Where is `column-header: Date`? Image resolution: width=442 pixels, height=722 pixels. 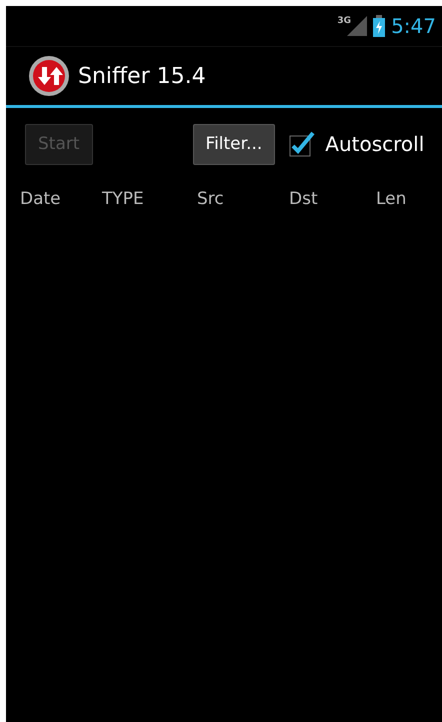
column-header: Date is located at coordinates (41, 199).